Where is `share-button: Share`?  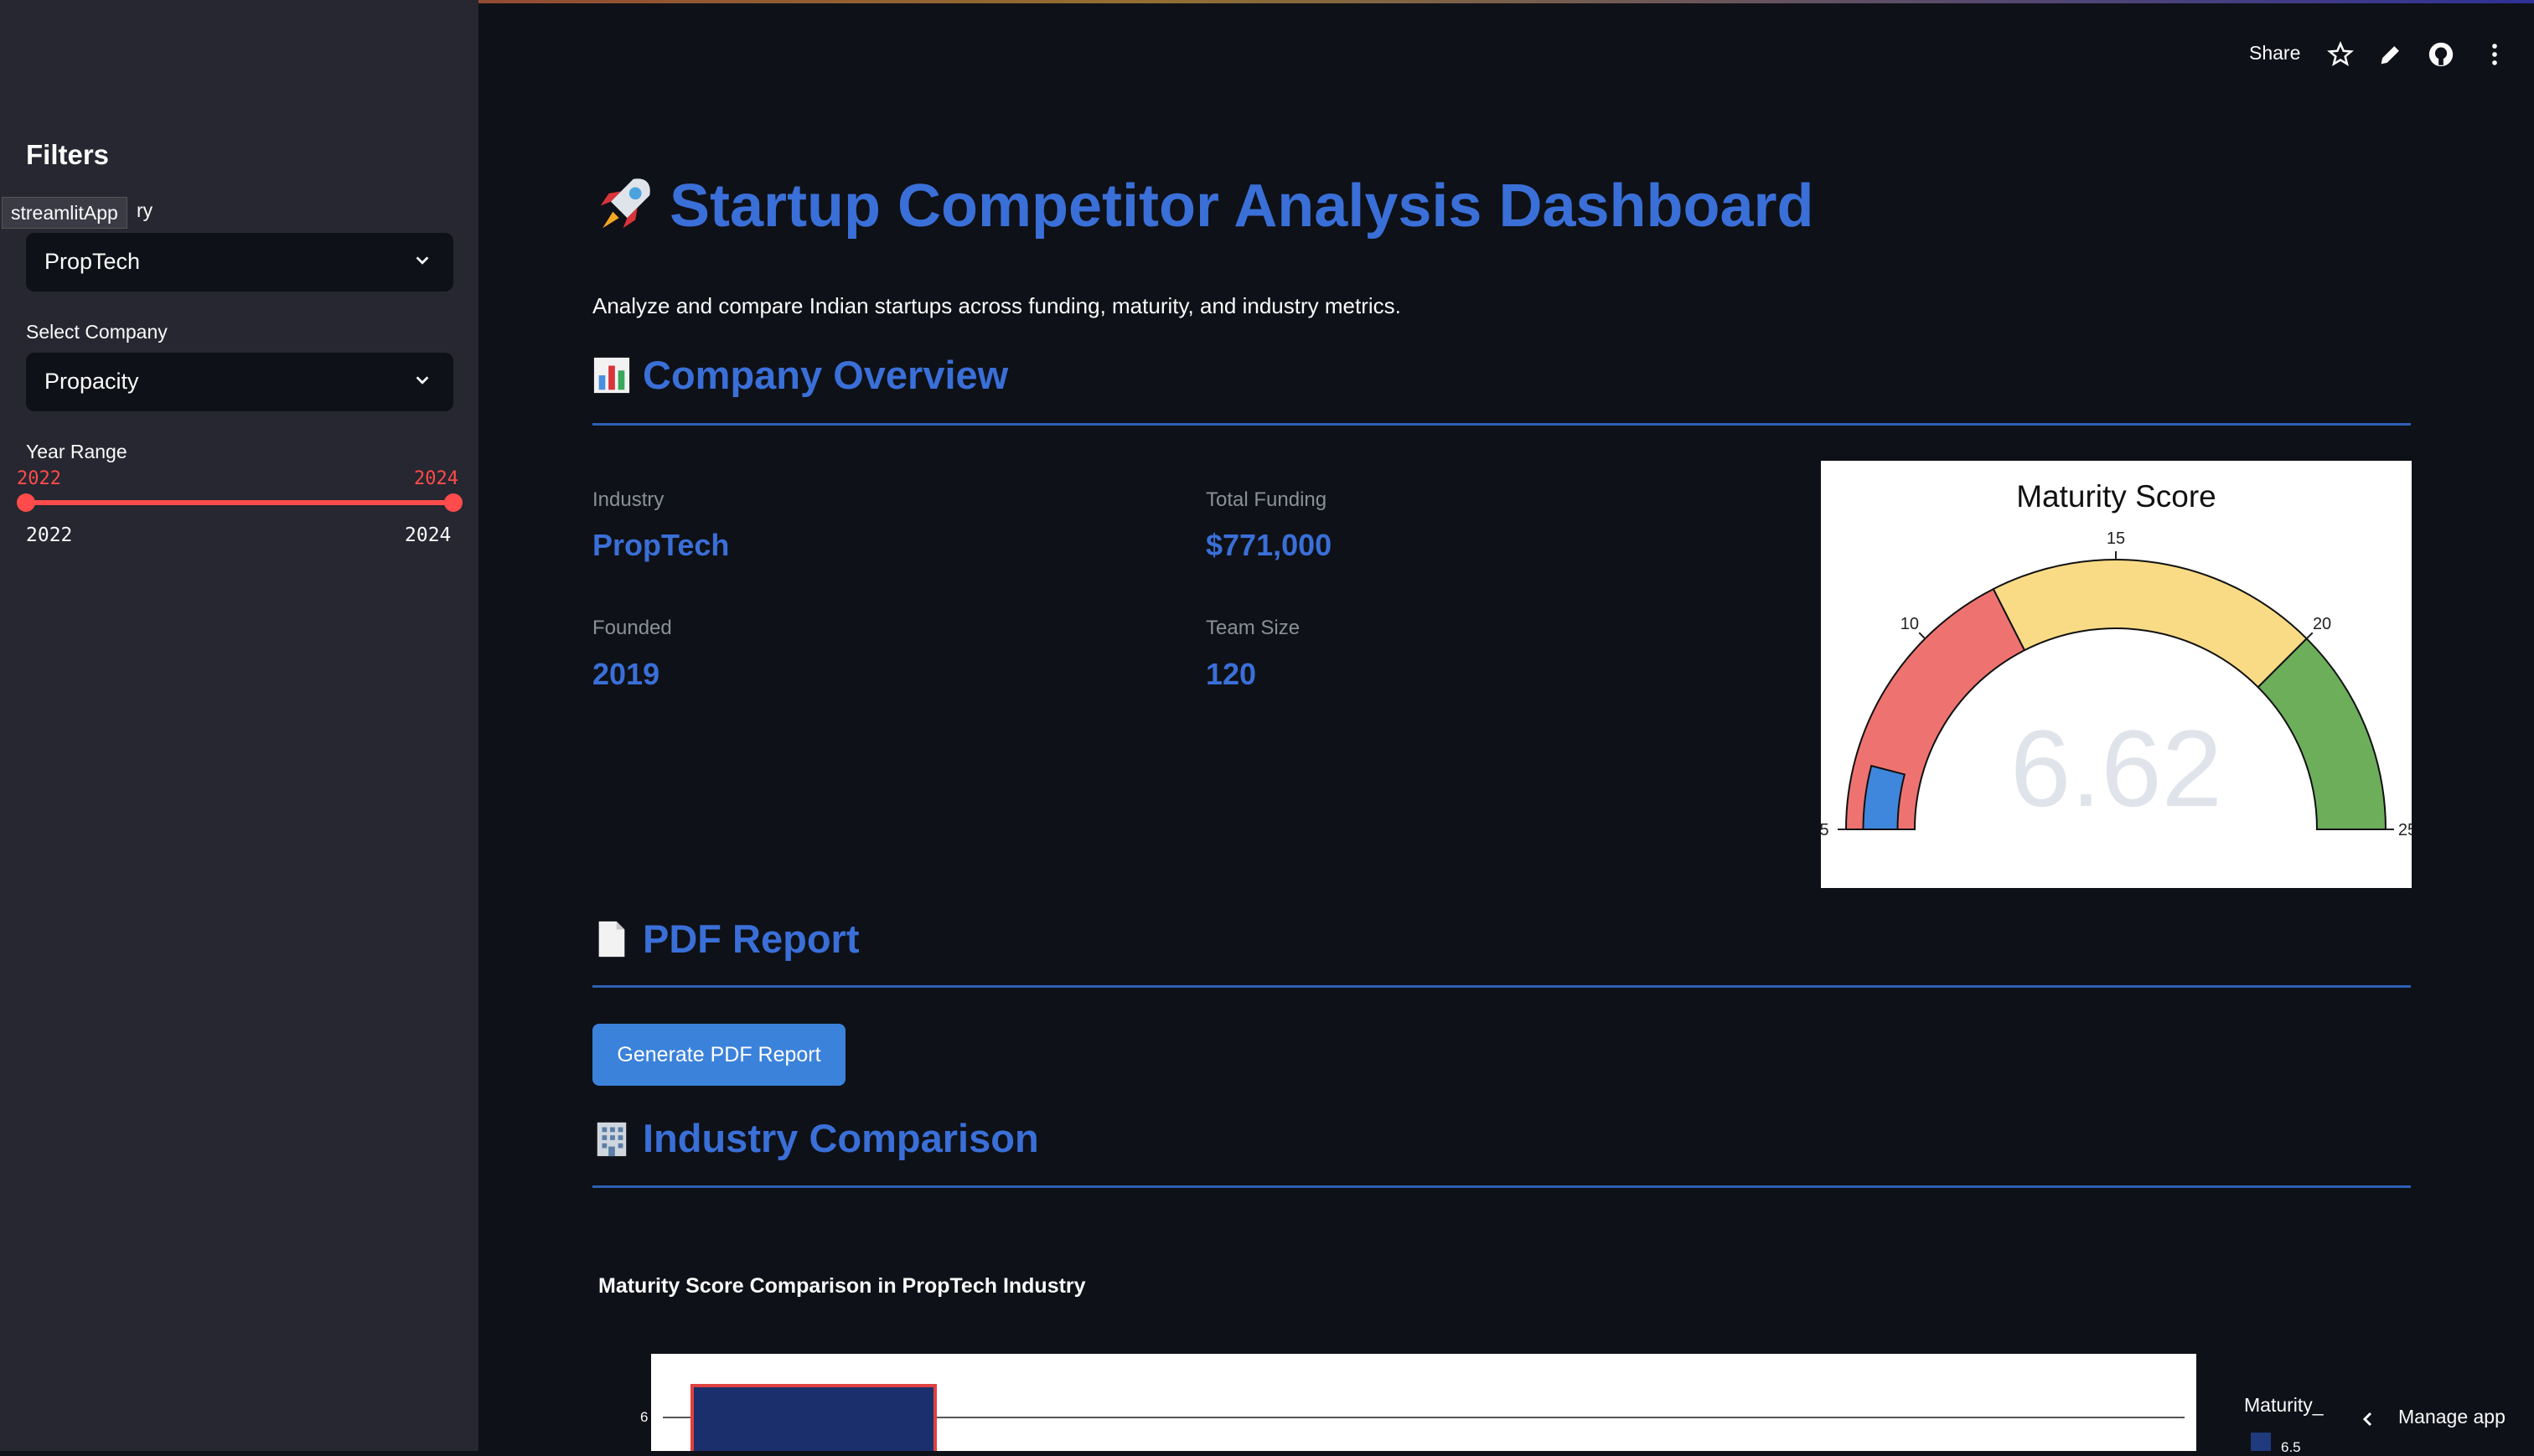
share-button: Share is located at coordinates (2274, 53).